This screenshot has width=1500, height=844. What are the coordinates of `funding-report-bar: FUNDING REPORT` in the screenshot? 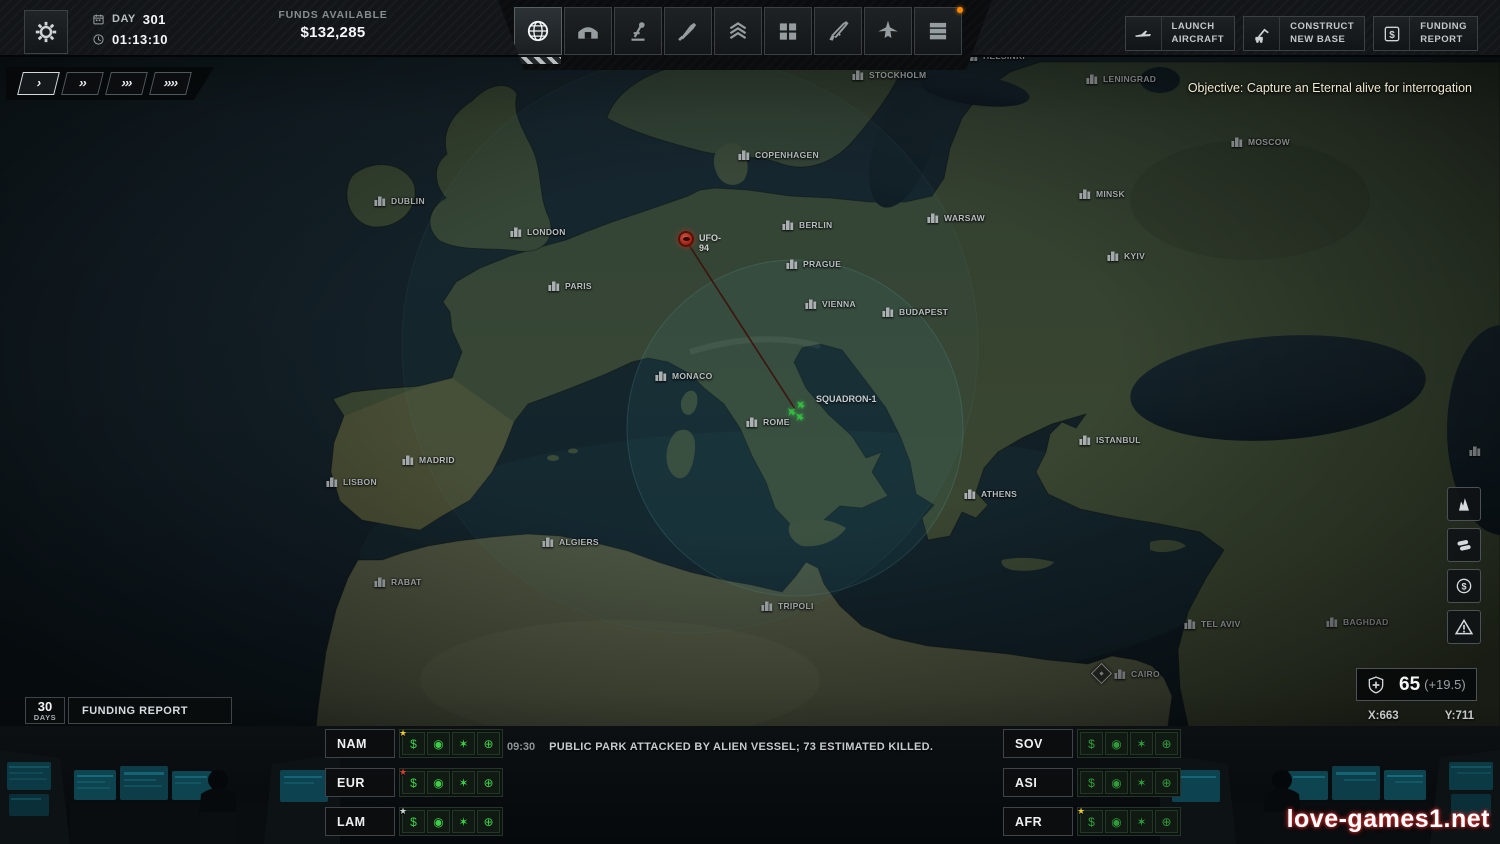 It's located at (150, 710).